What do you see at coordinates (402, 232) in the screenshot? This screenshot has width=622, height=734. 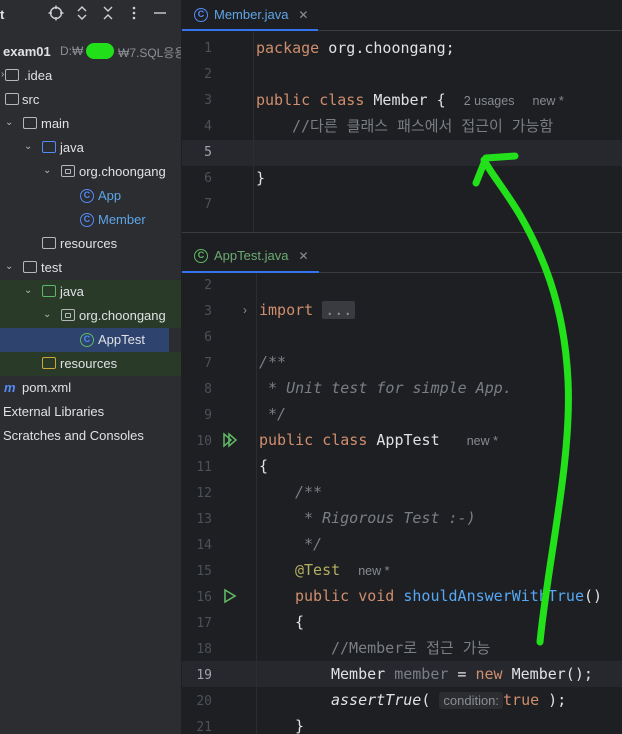 I see `editor-splitter` at bounding box center [402, 232].